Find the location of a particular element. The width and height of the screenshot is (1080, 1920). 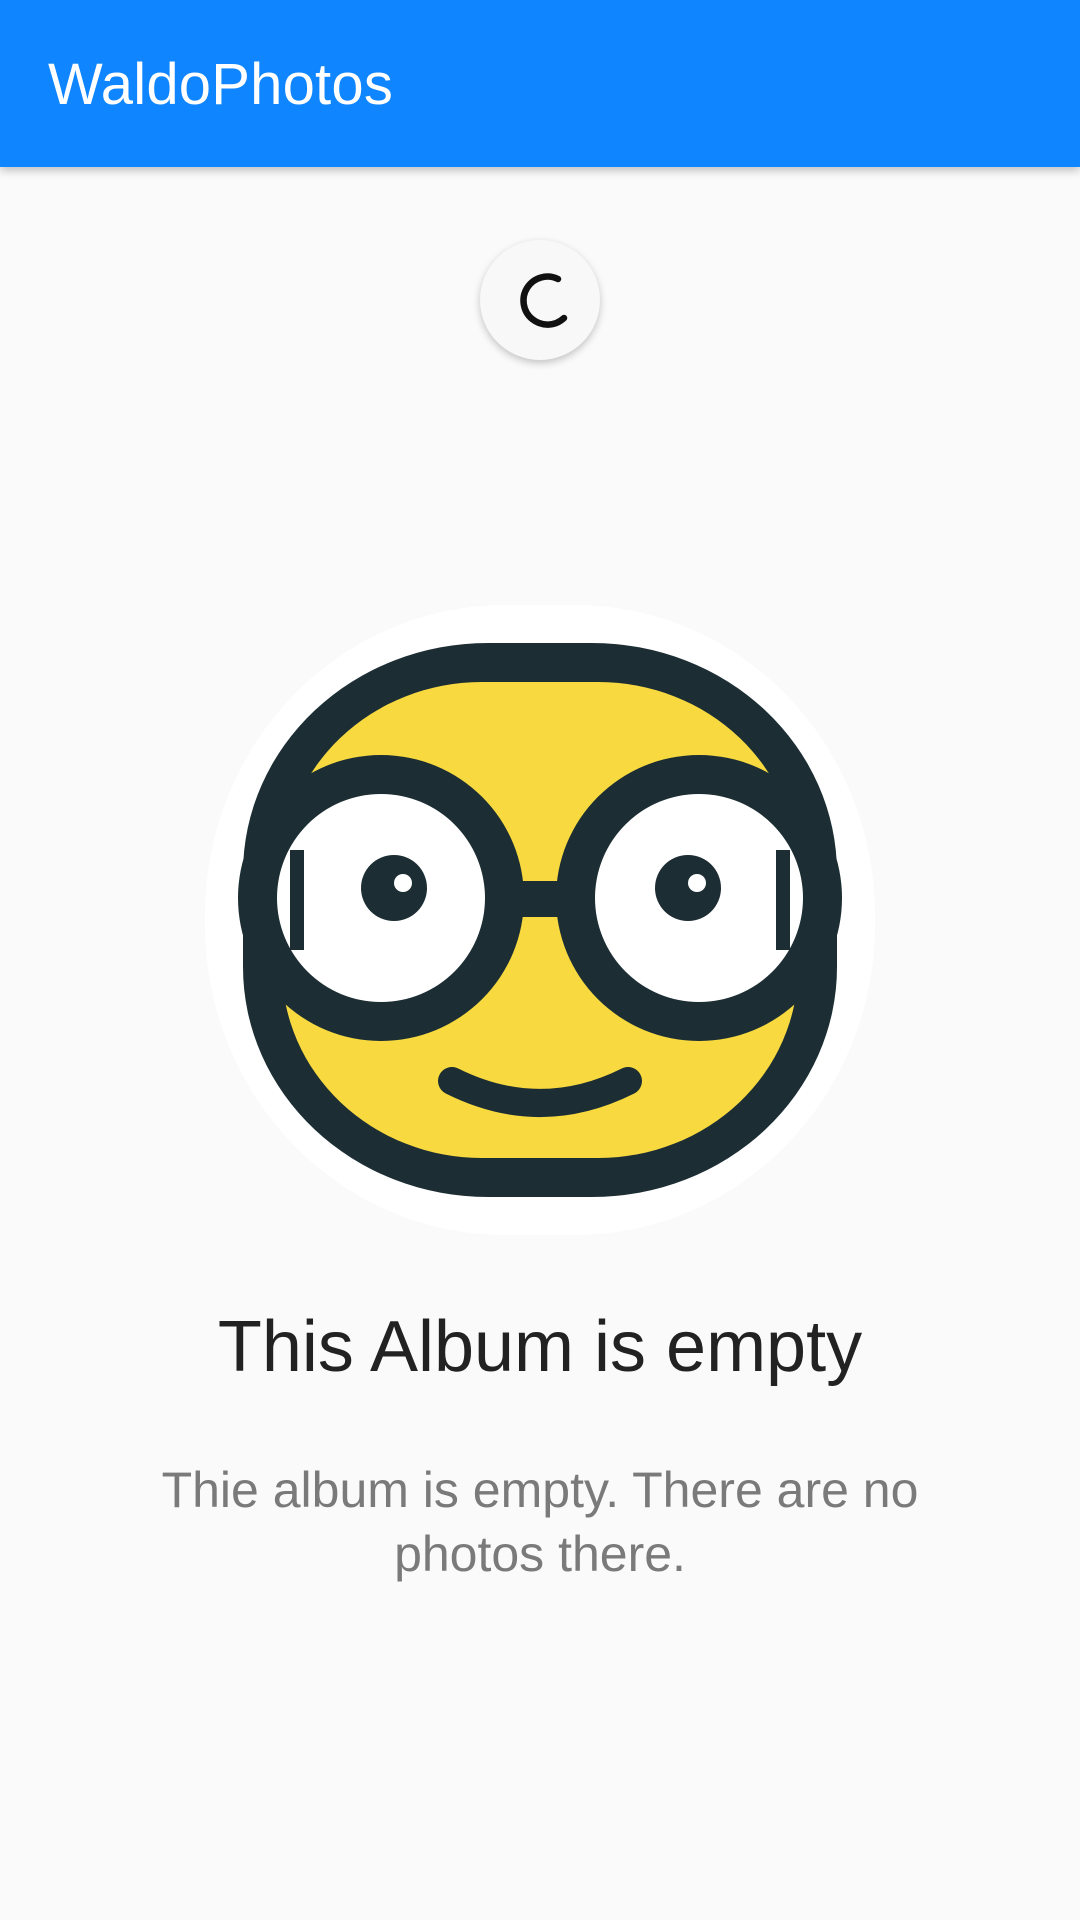

app-bar: WaldoPhotos is located at coordinates (540, 83).